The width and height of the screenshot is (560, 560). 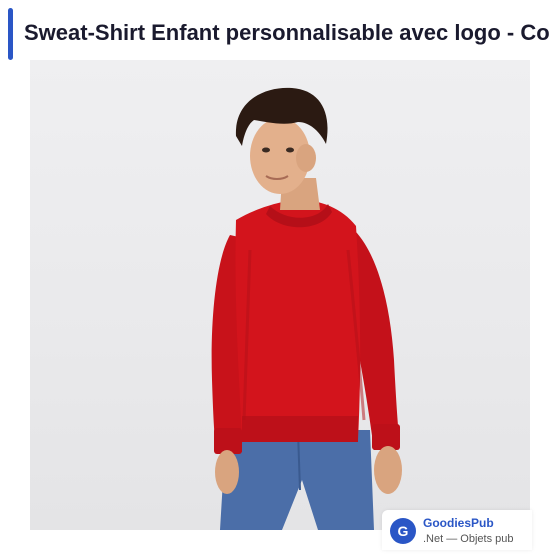 I want to click on source-attribution: G GoodiesPub .Net — Objets pub, so click(x=457, y=530).